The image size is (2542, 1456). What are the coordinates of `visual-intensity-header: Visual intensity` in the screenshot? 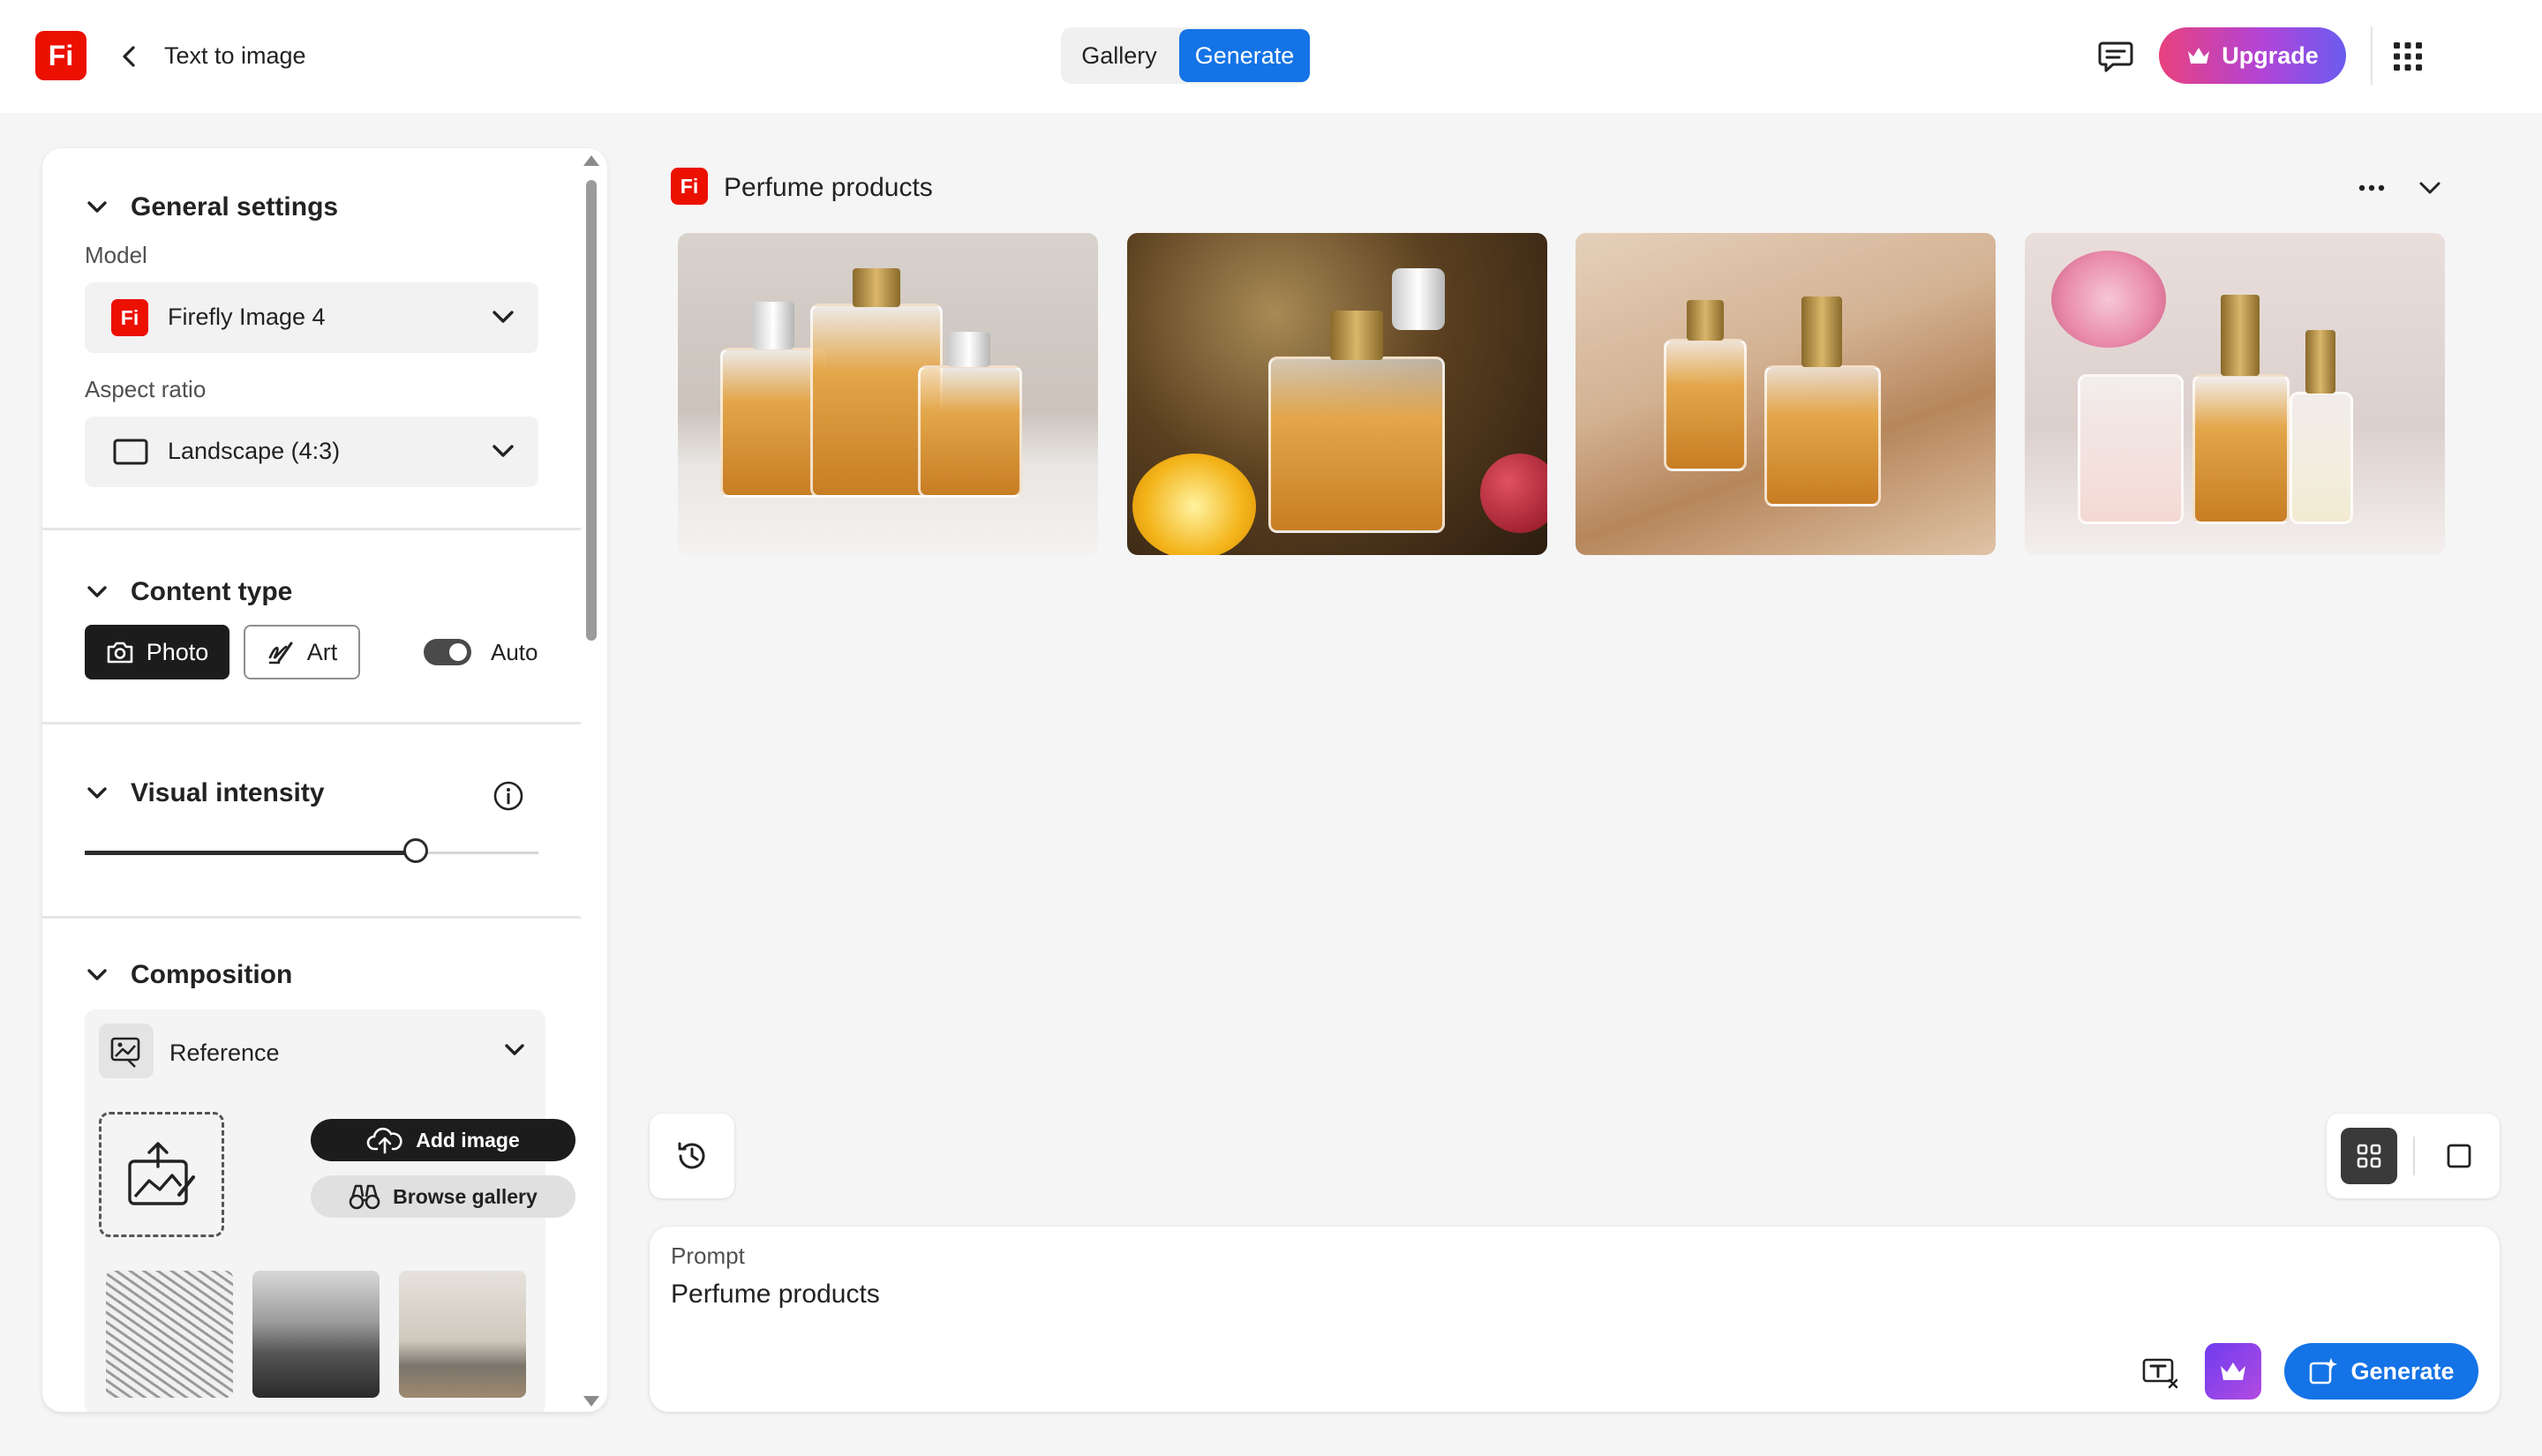 It's located at (205, 793).